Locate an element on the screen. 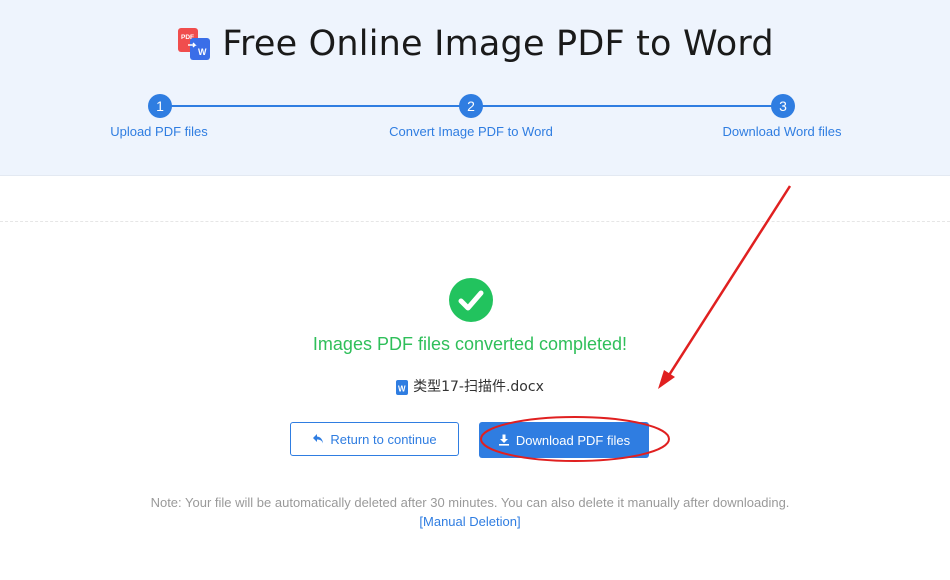 The height and width of the screenshot is (580, 950). logo-pdf-text: PDF is located at coordinates (187, 37).